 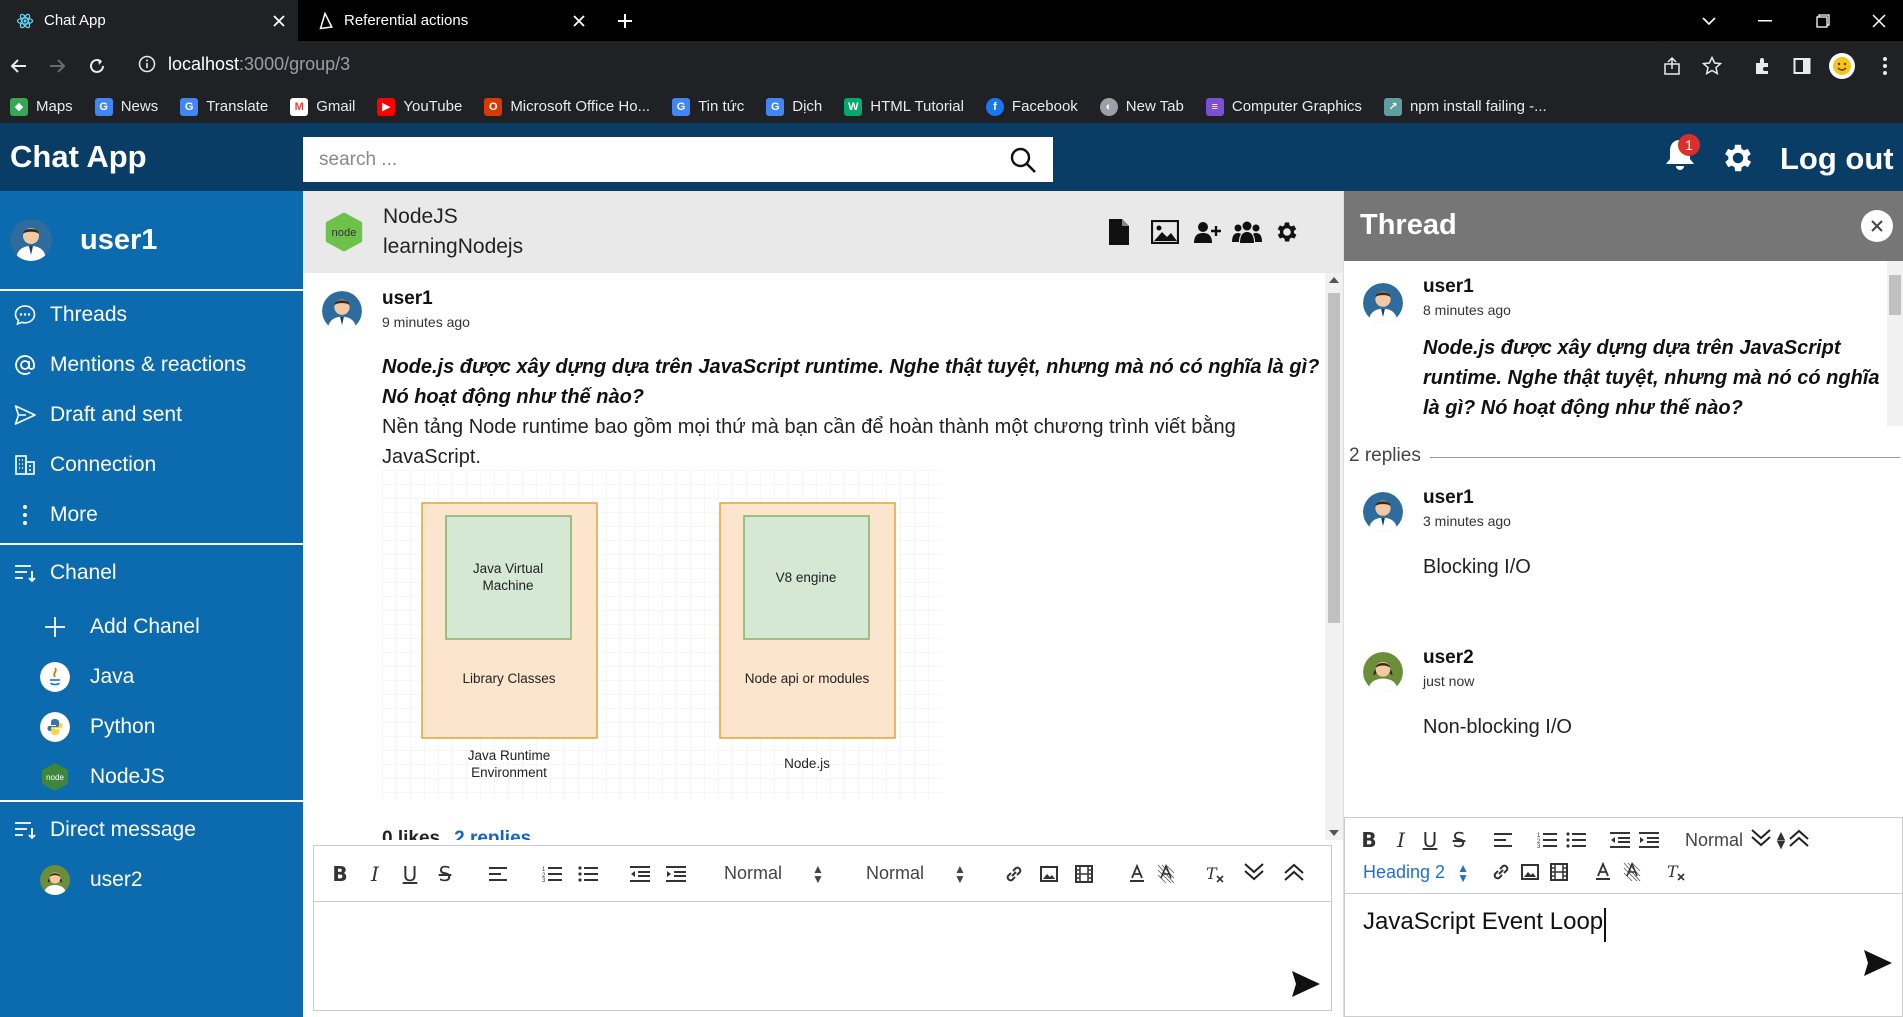 What do you see at coordinates (1738, 158) in the screenshot?
I see `settings-gear-icon` at bounding box center [1738, 158].